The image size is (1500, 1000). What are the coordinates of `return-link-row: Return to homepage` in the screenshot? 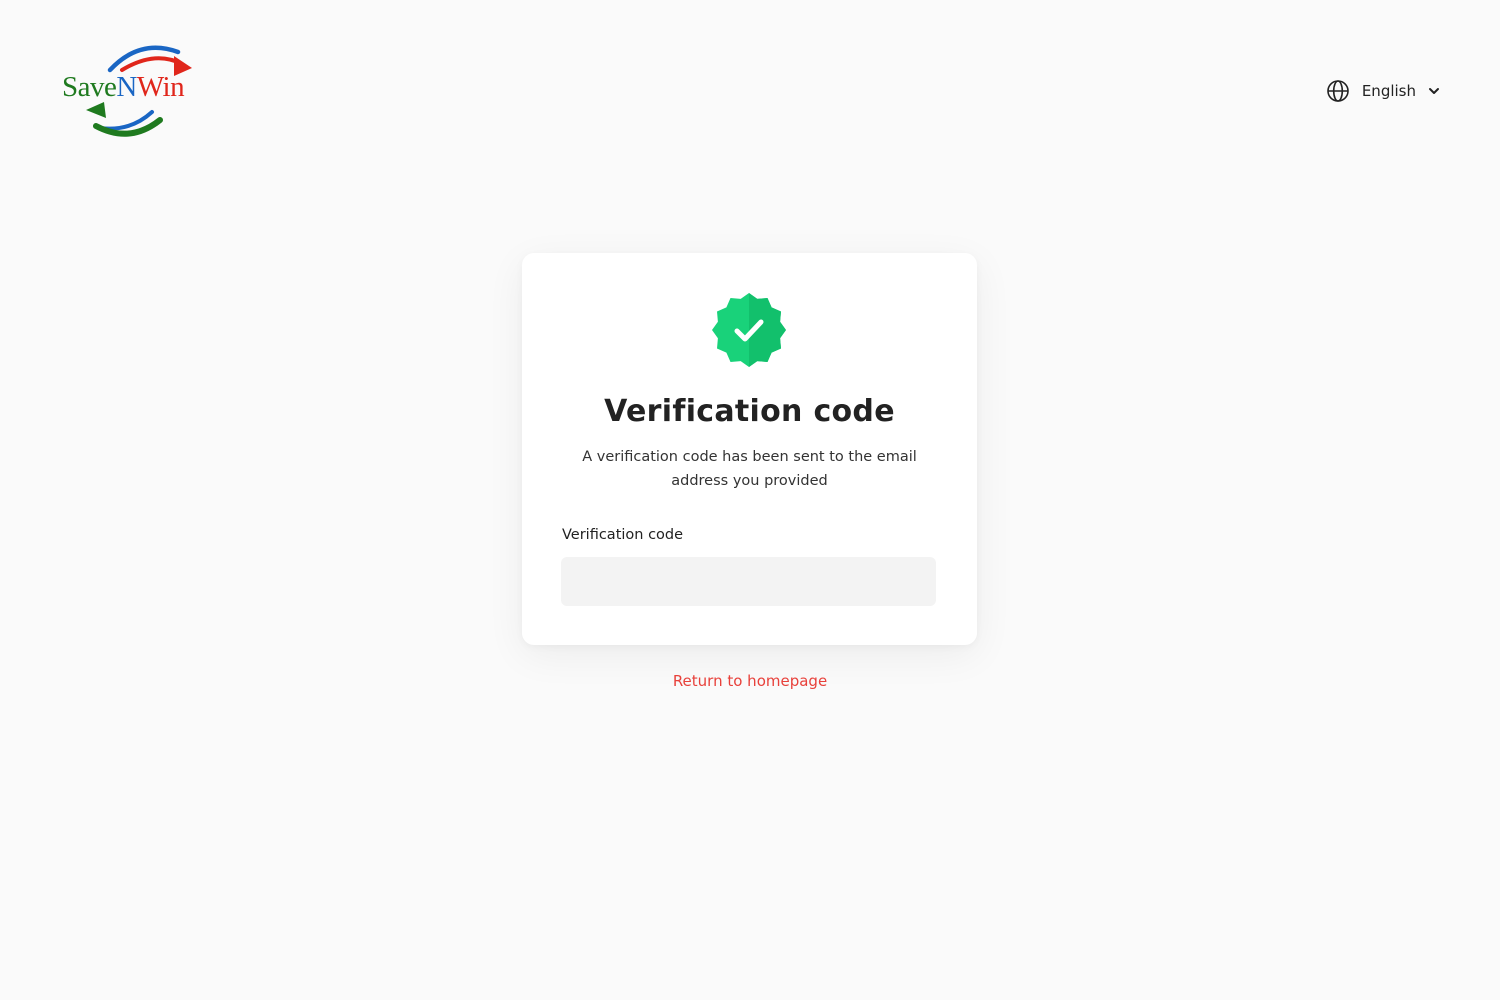 It's located at (750, 681).